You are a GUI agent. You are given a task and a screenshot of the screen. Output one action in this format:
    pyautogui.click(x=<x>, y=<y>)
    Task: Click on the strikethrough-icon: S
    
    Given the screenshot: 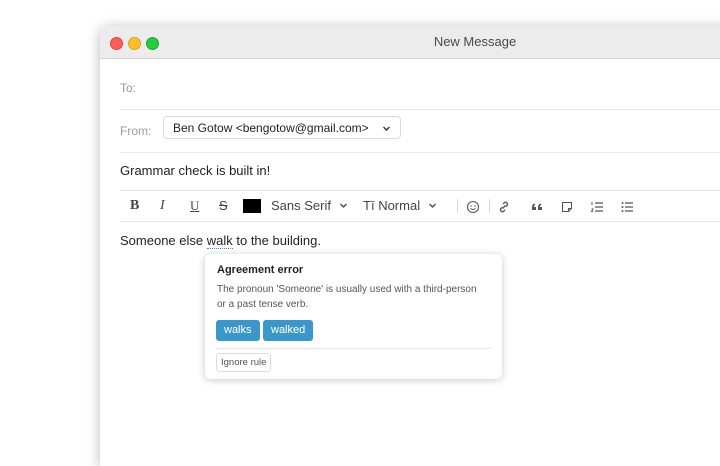 What is the action you would take?
    pyautogui.click(x=223, y=206)
    